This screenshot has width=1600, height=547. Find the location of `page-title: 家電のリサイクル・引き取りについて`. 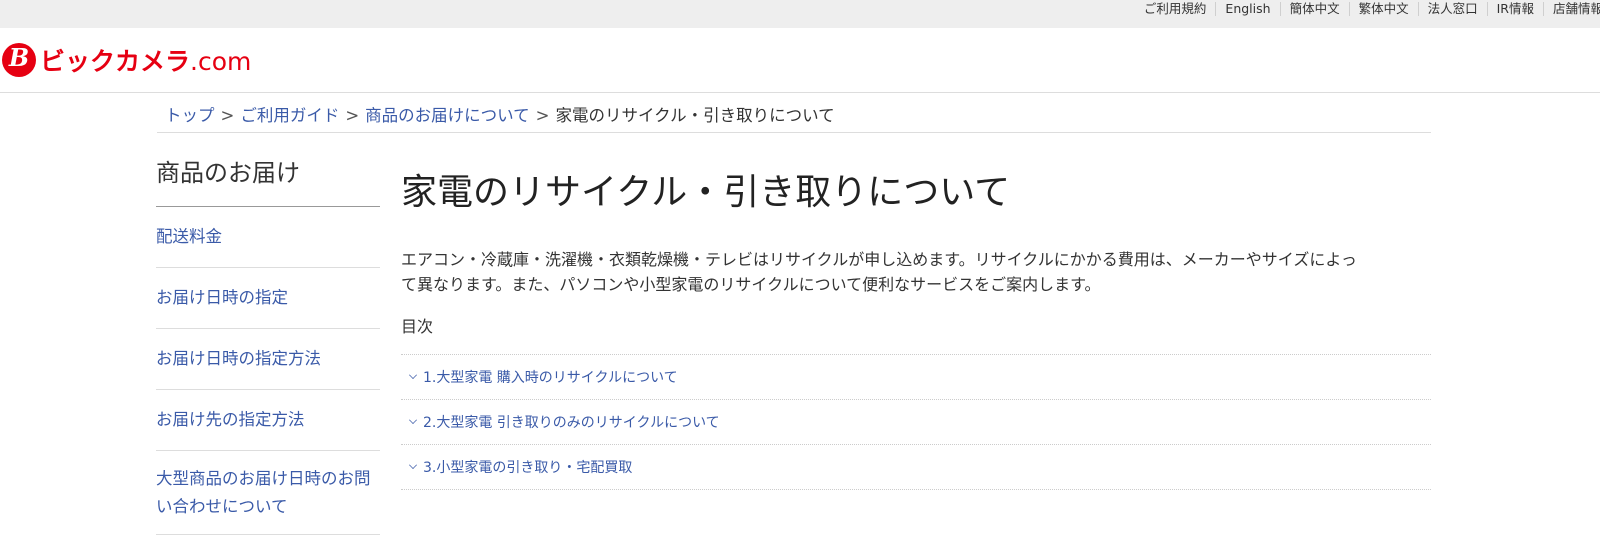

page-title: 家電のリサイクル・引き取りについて is located at coordinates (706, 192).